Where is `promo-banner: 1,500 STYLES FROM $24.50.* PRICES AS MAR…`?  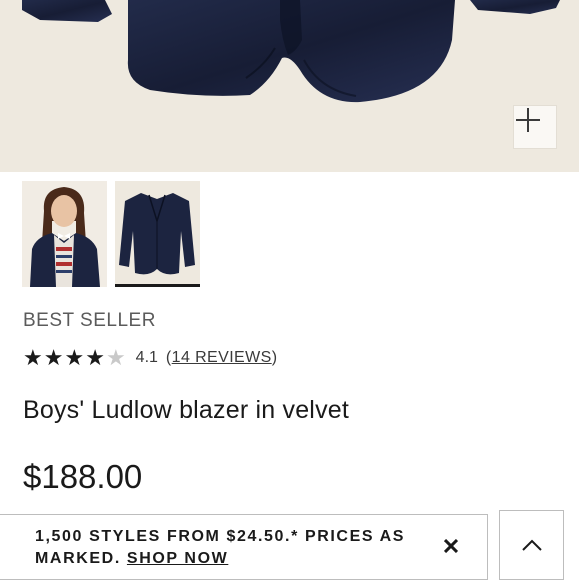 promo-banner: 1,500 STYLES FROM $24.50.* PRICES AS MAR… is located at coordinates (244, 547).